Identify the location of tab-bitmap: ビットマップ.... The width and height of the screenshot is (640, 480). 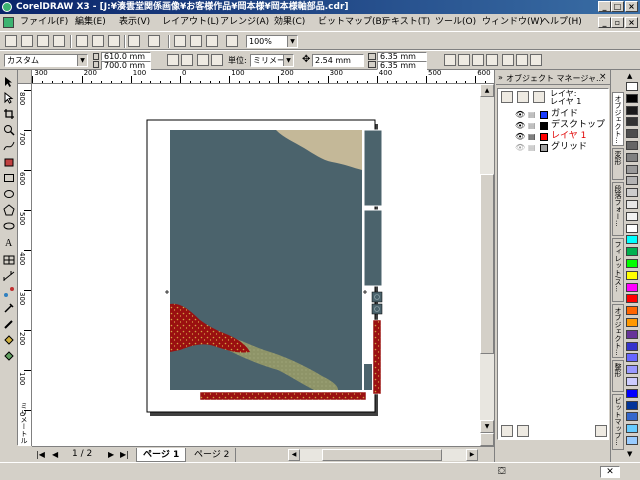
(618, 422).